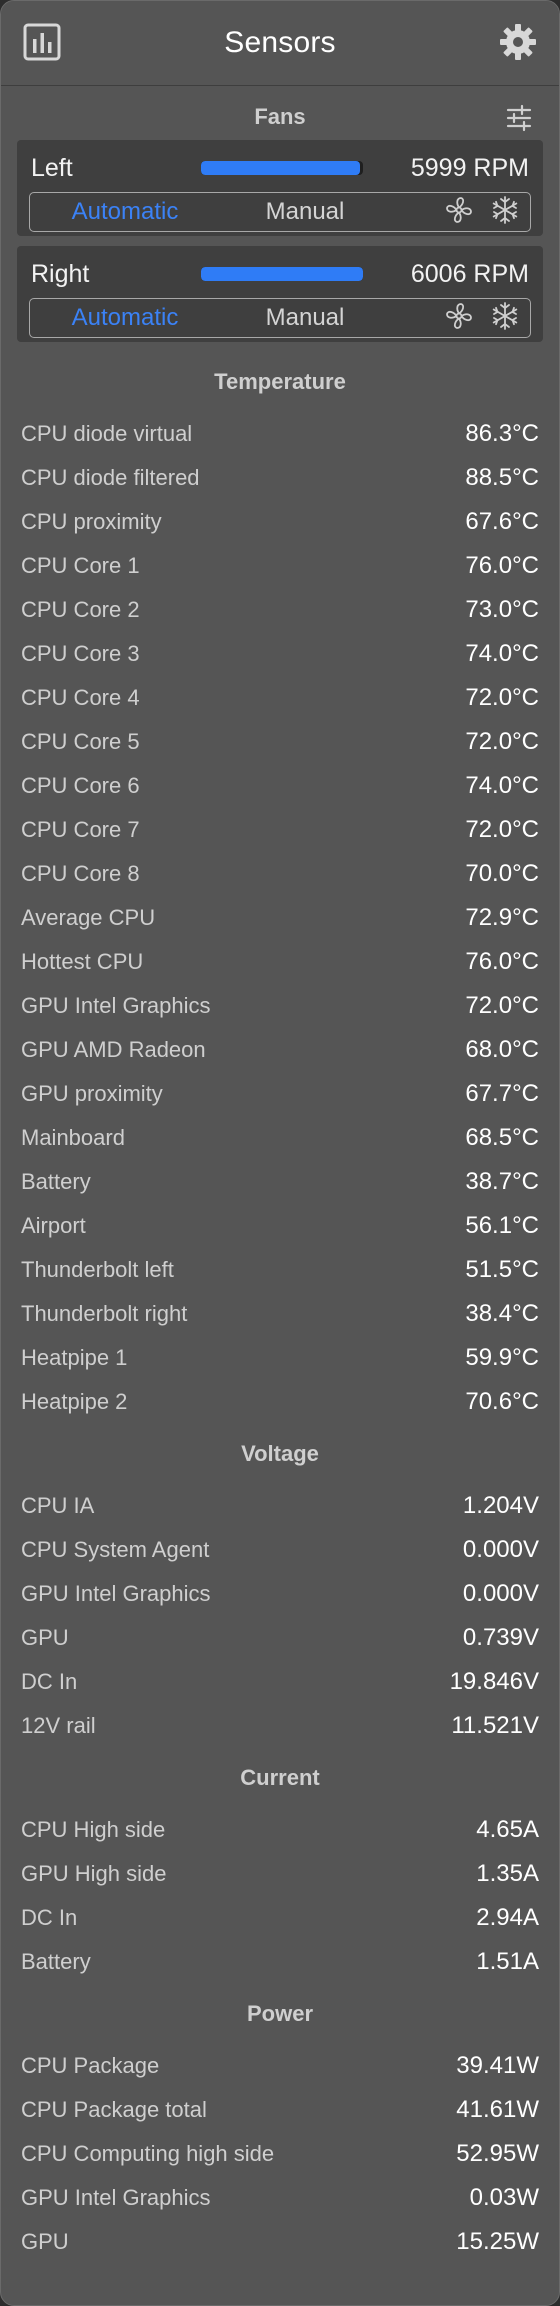 This screenshot has height=2306, width=560. Describe the element at coordinates (280, 2198) in the screenshot. I see `sensor-row: GPU Intel Graphics 0.03W` at that location.